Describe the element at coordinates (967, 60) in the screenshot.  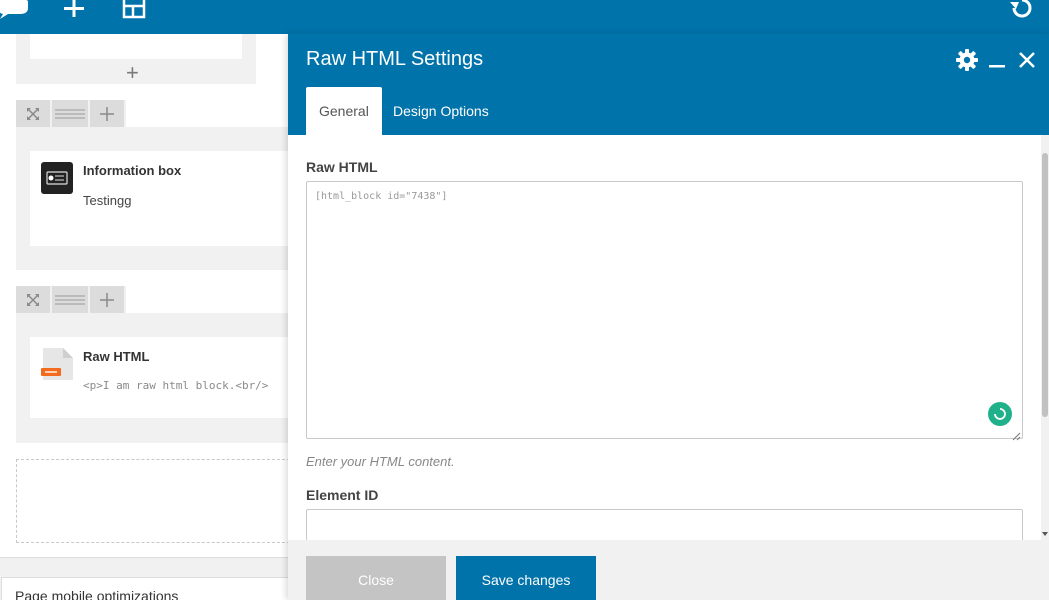
I see `gear-icon` at that location.